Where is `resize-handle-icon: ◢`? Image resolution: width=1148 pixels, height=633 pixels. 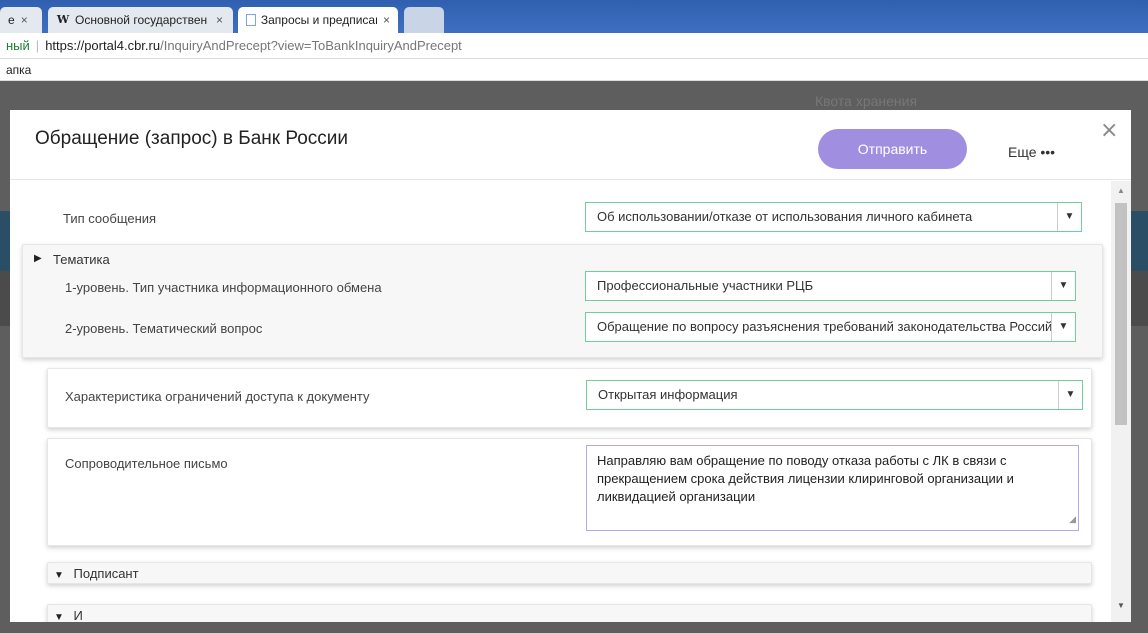 resize-handle-icon: ◢ is located at coordinates (1072, 519).